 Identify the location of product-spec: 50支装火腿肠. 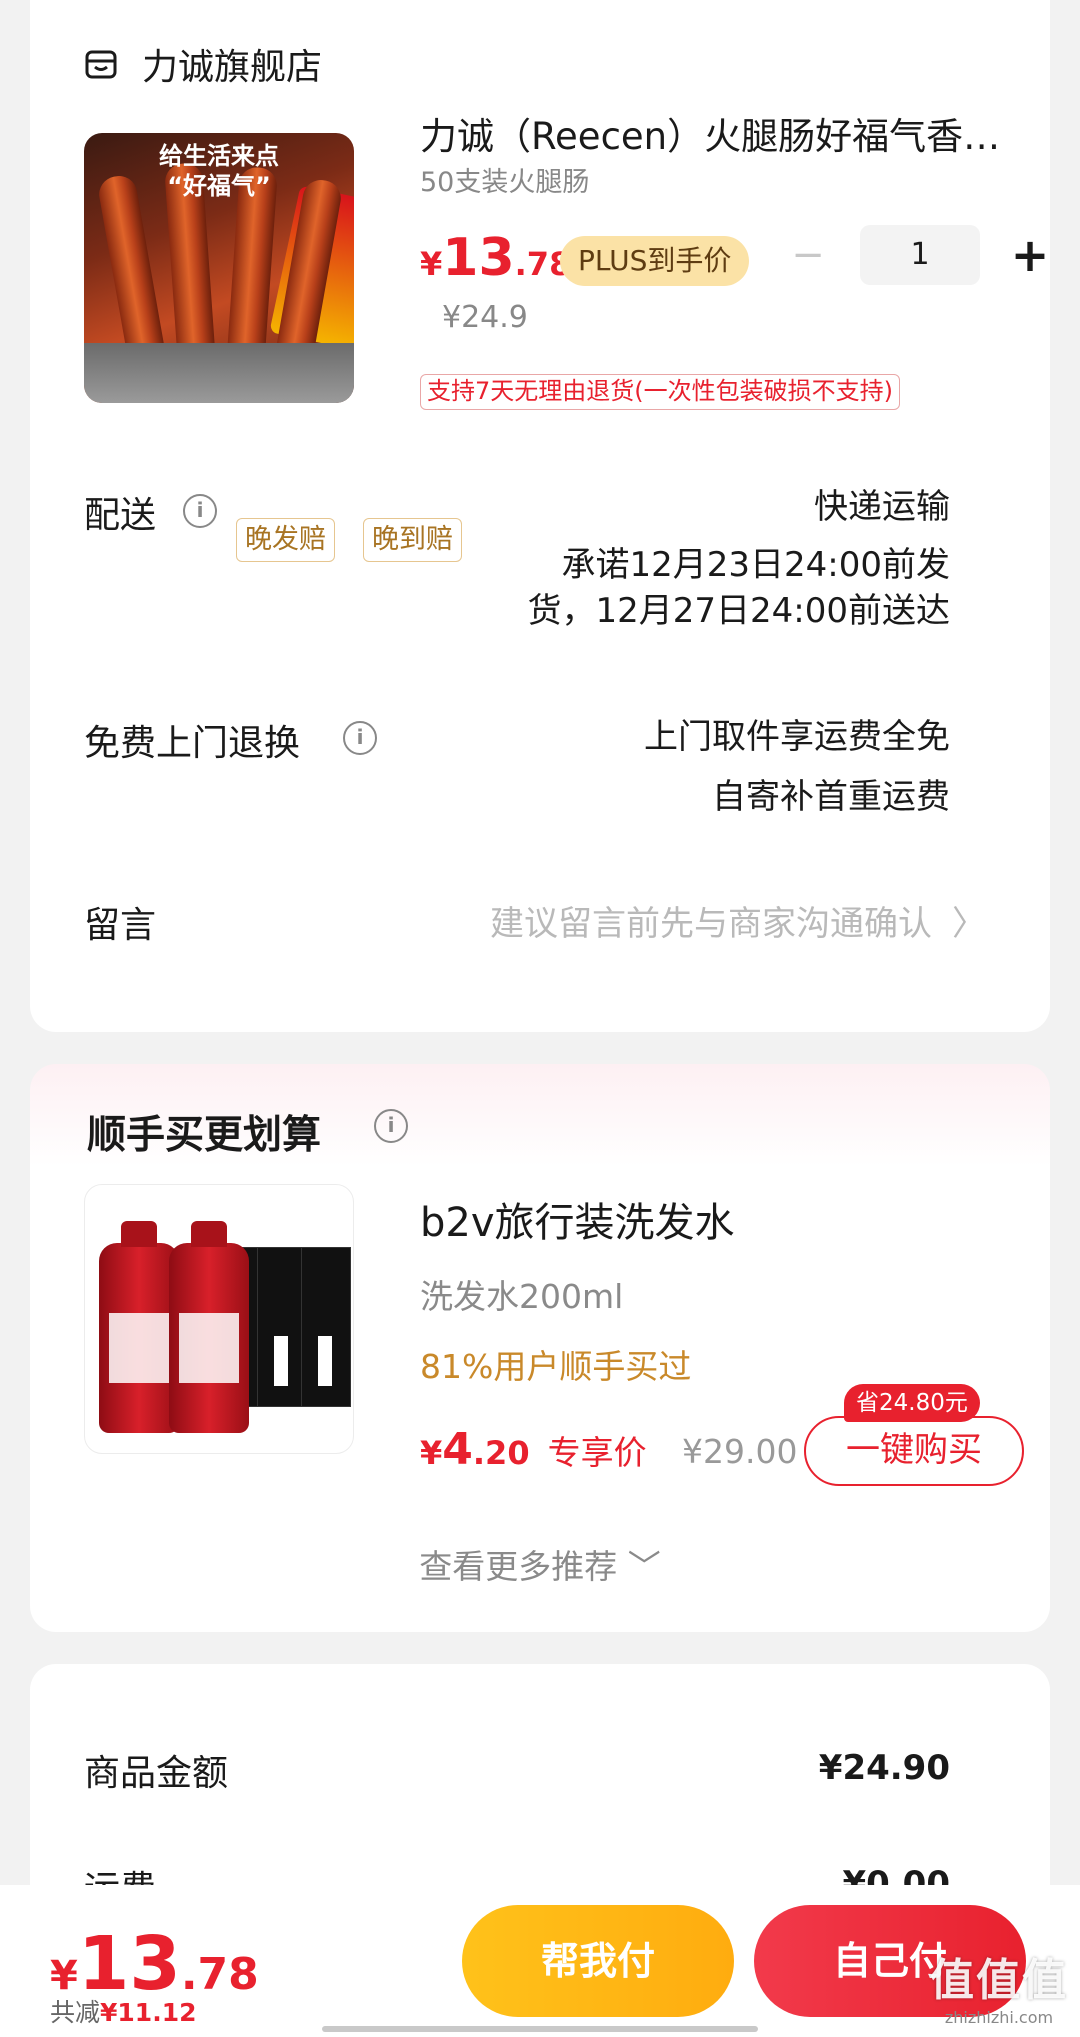
(504, 179).